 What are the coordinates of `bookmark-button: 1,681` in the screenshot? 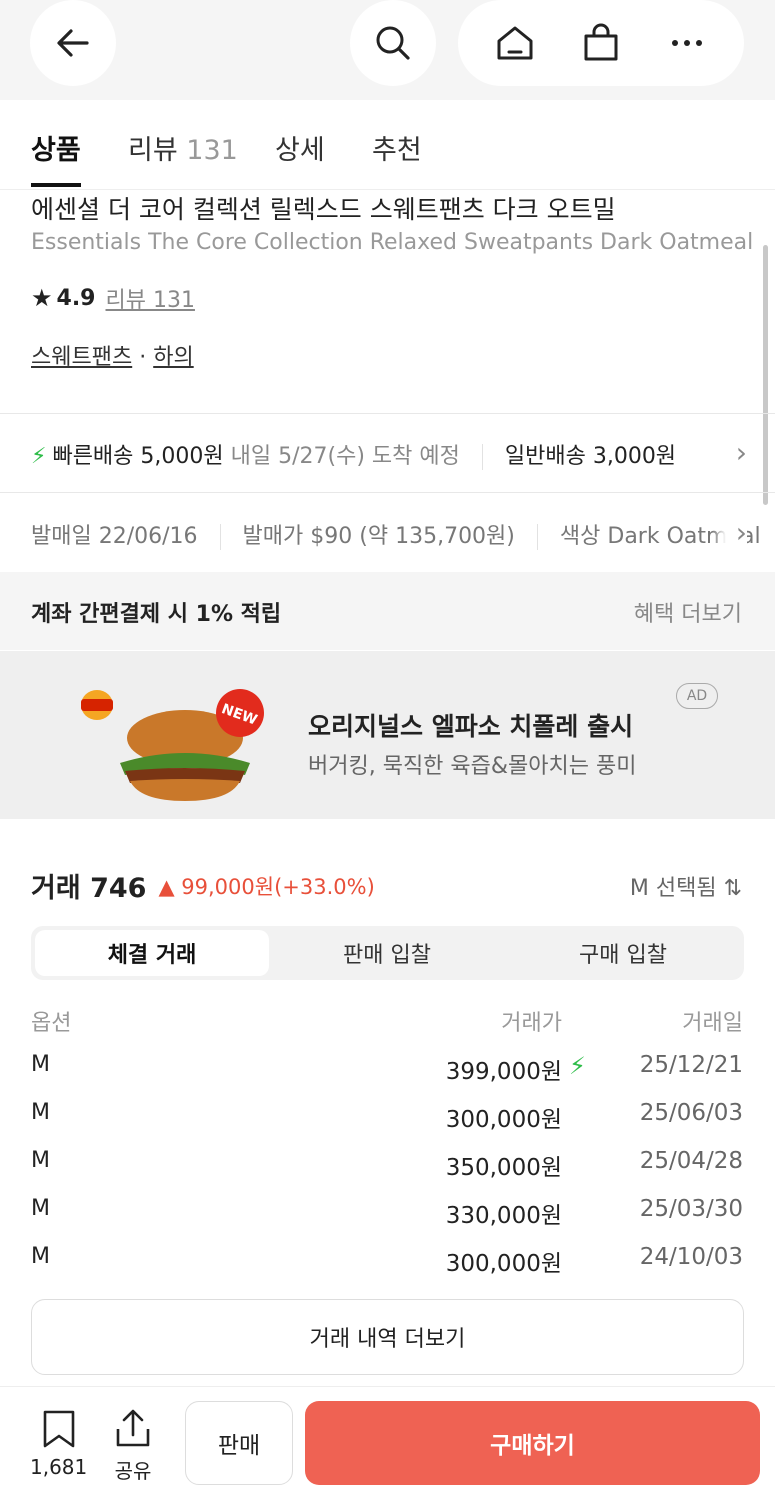 It's located at (58, 1444).